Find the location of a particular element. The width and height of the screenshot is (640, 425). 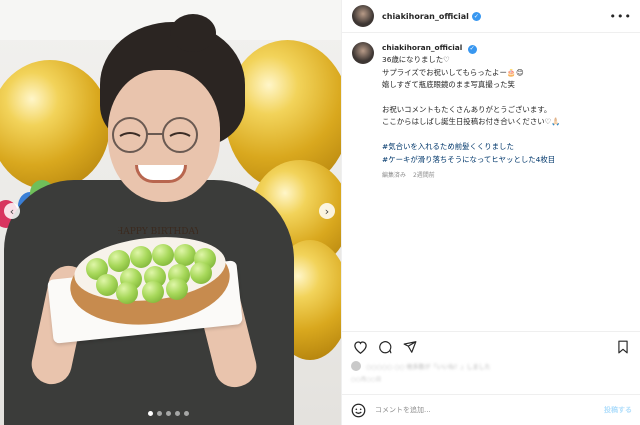

share-icon is located at coordinates (410, 347).